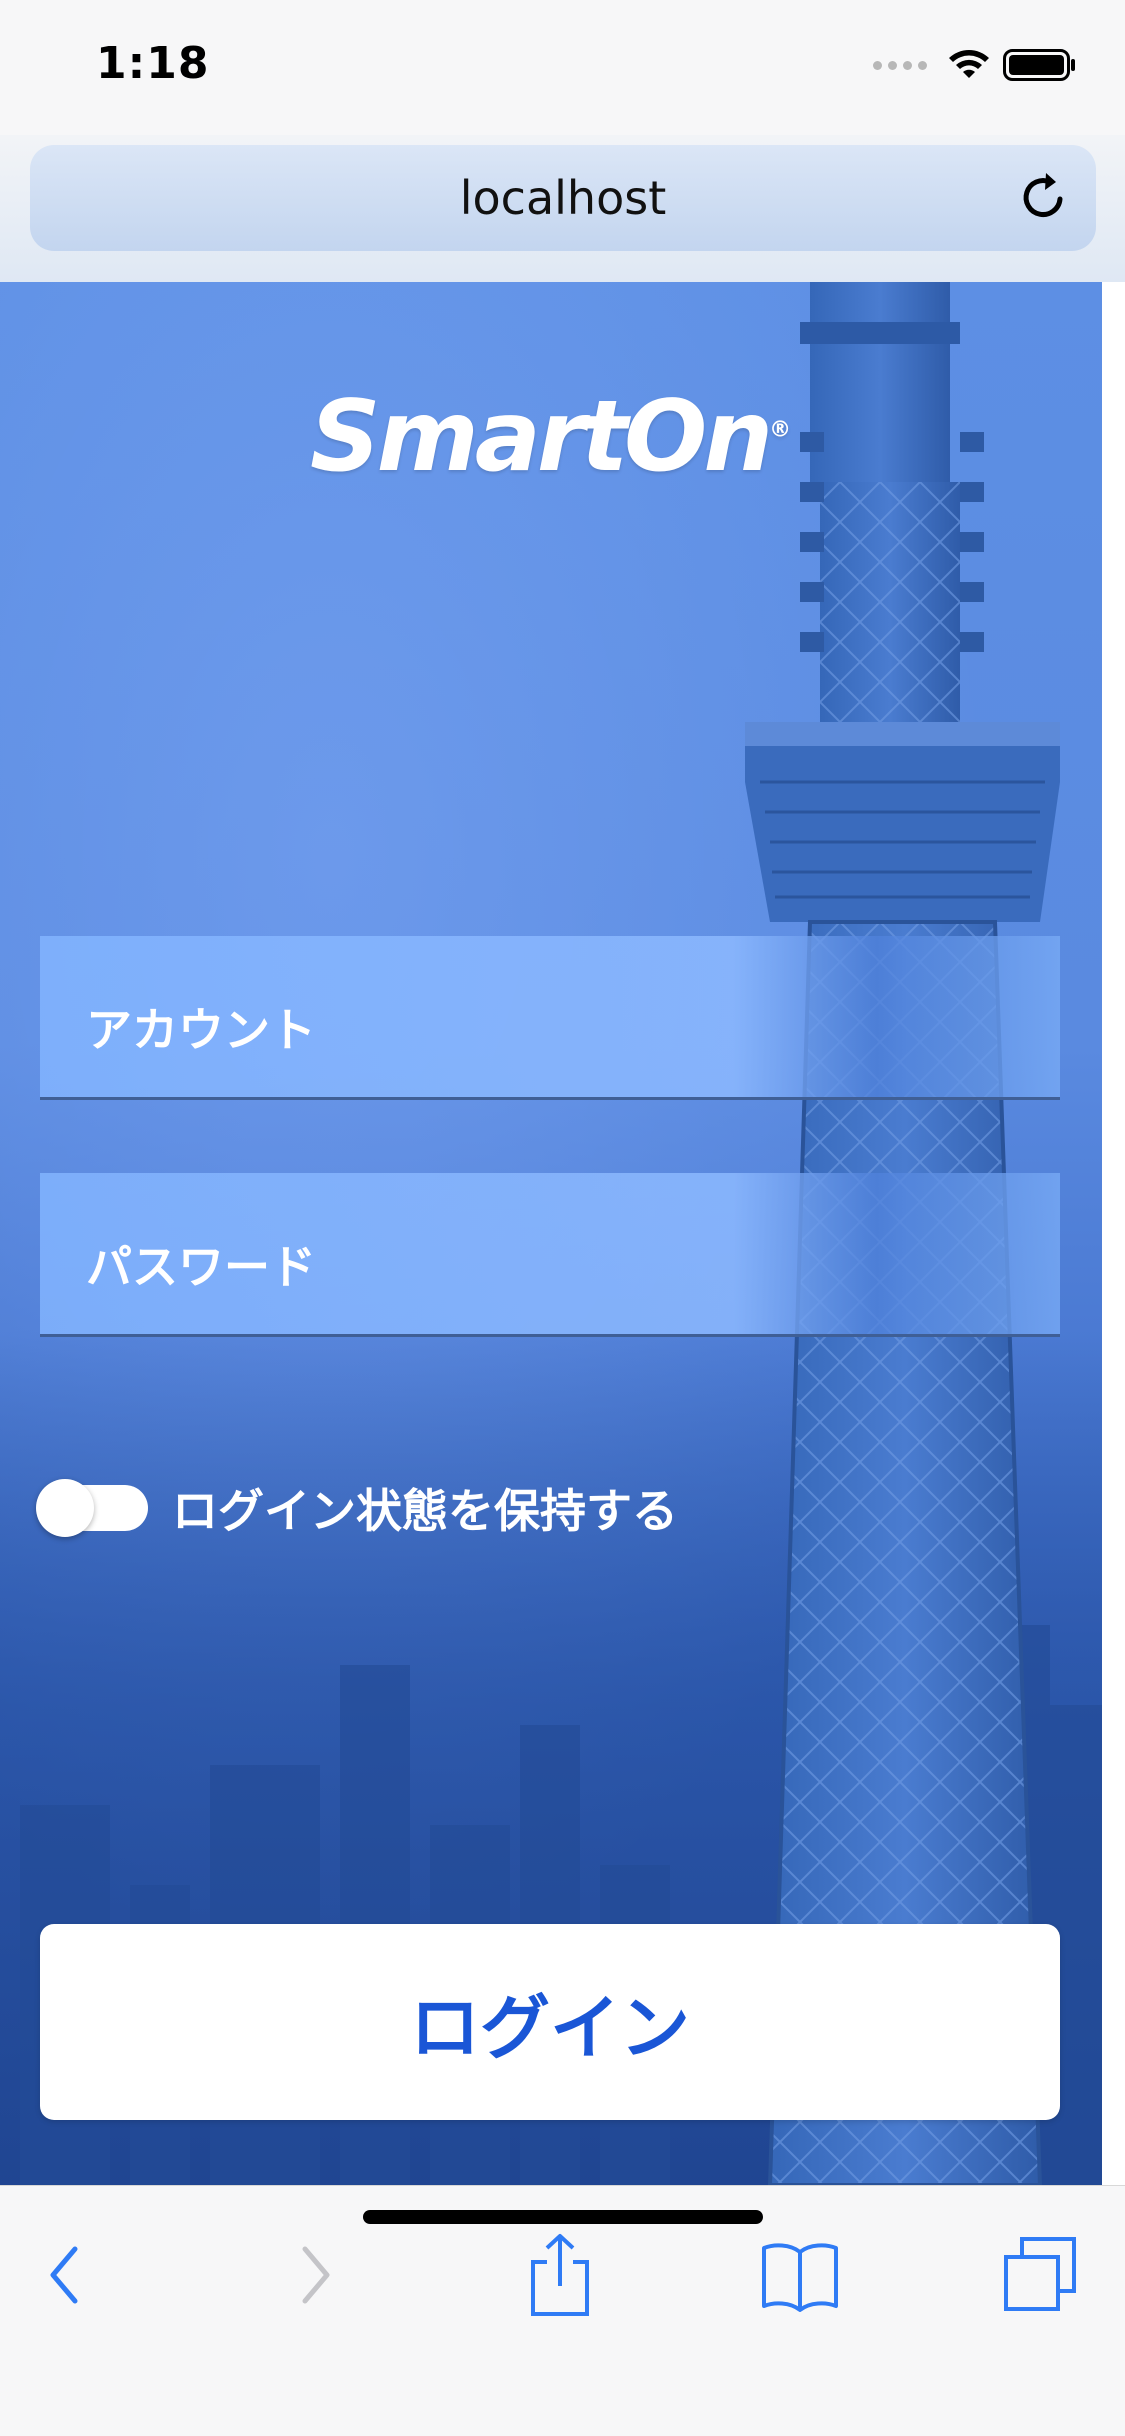 This screenshot has height=2436, width=1125. I want to click on forward-button, so click(315, 2275).